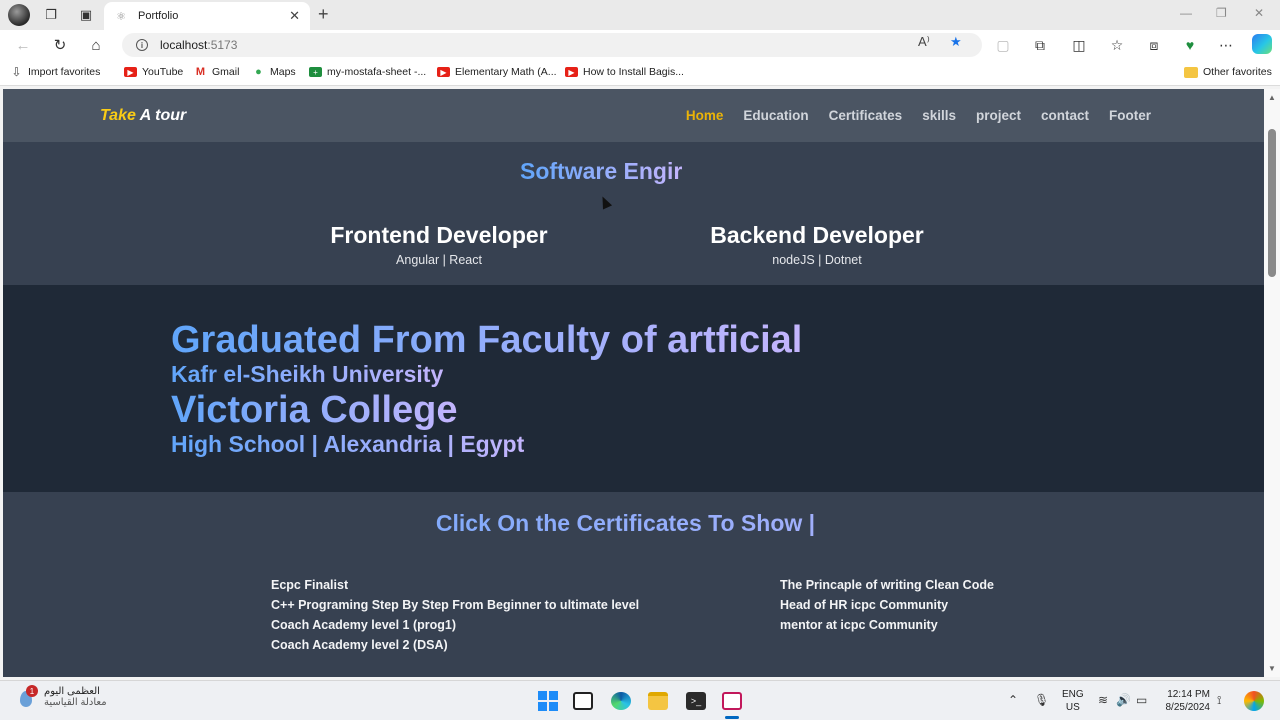  Describe the element at coordinates (705, 115) in the screenshot. I see `nav-link-home: Home` at that location.